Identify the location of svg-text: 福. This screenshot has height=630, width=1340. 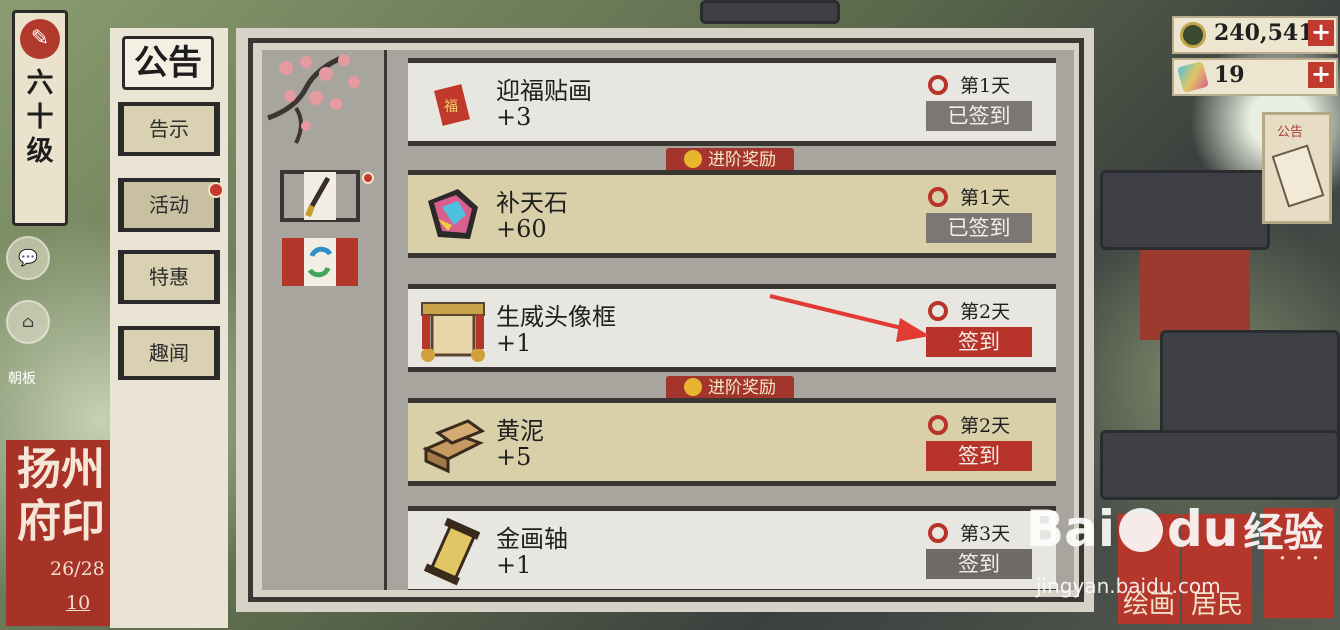
(451, 107).